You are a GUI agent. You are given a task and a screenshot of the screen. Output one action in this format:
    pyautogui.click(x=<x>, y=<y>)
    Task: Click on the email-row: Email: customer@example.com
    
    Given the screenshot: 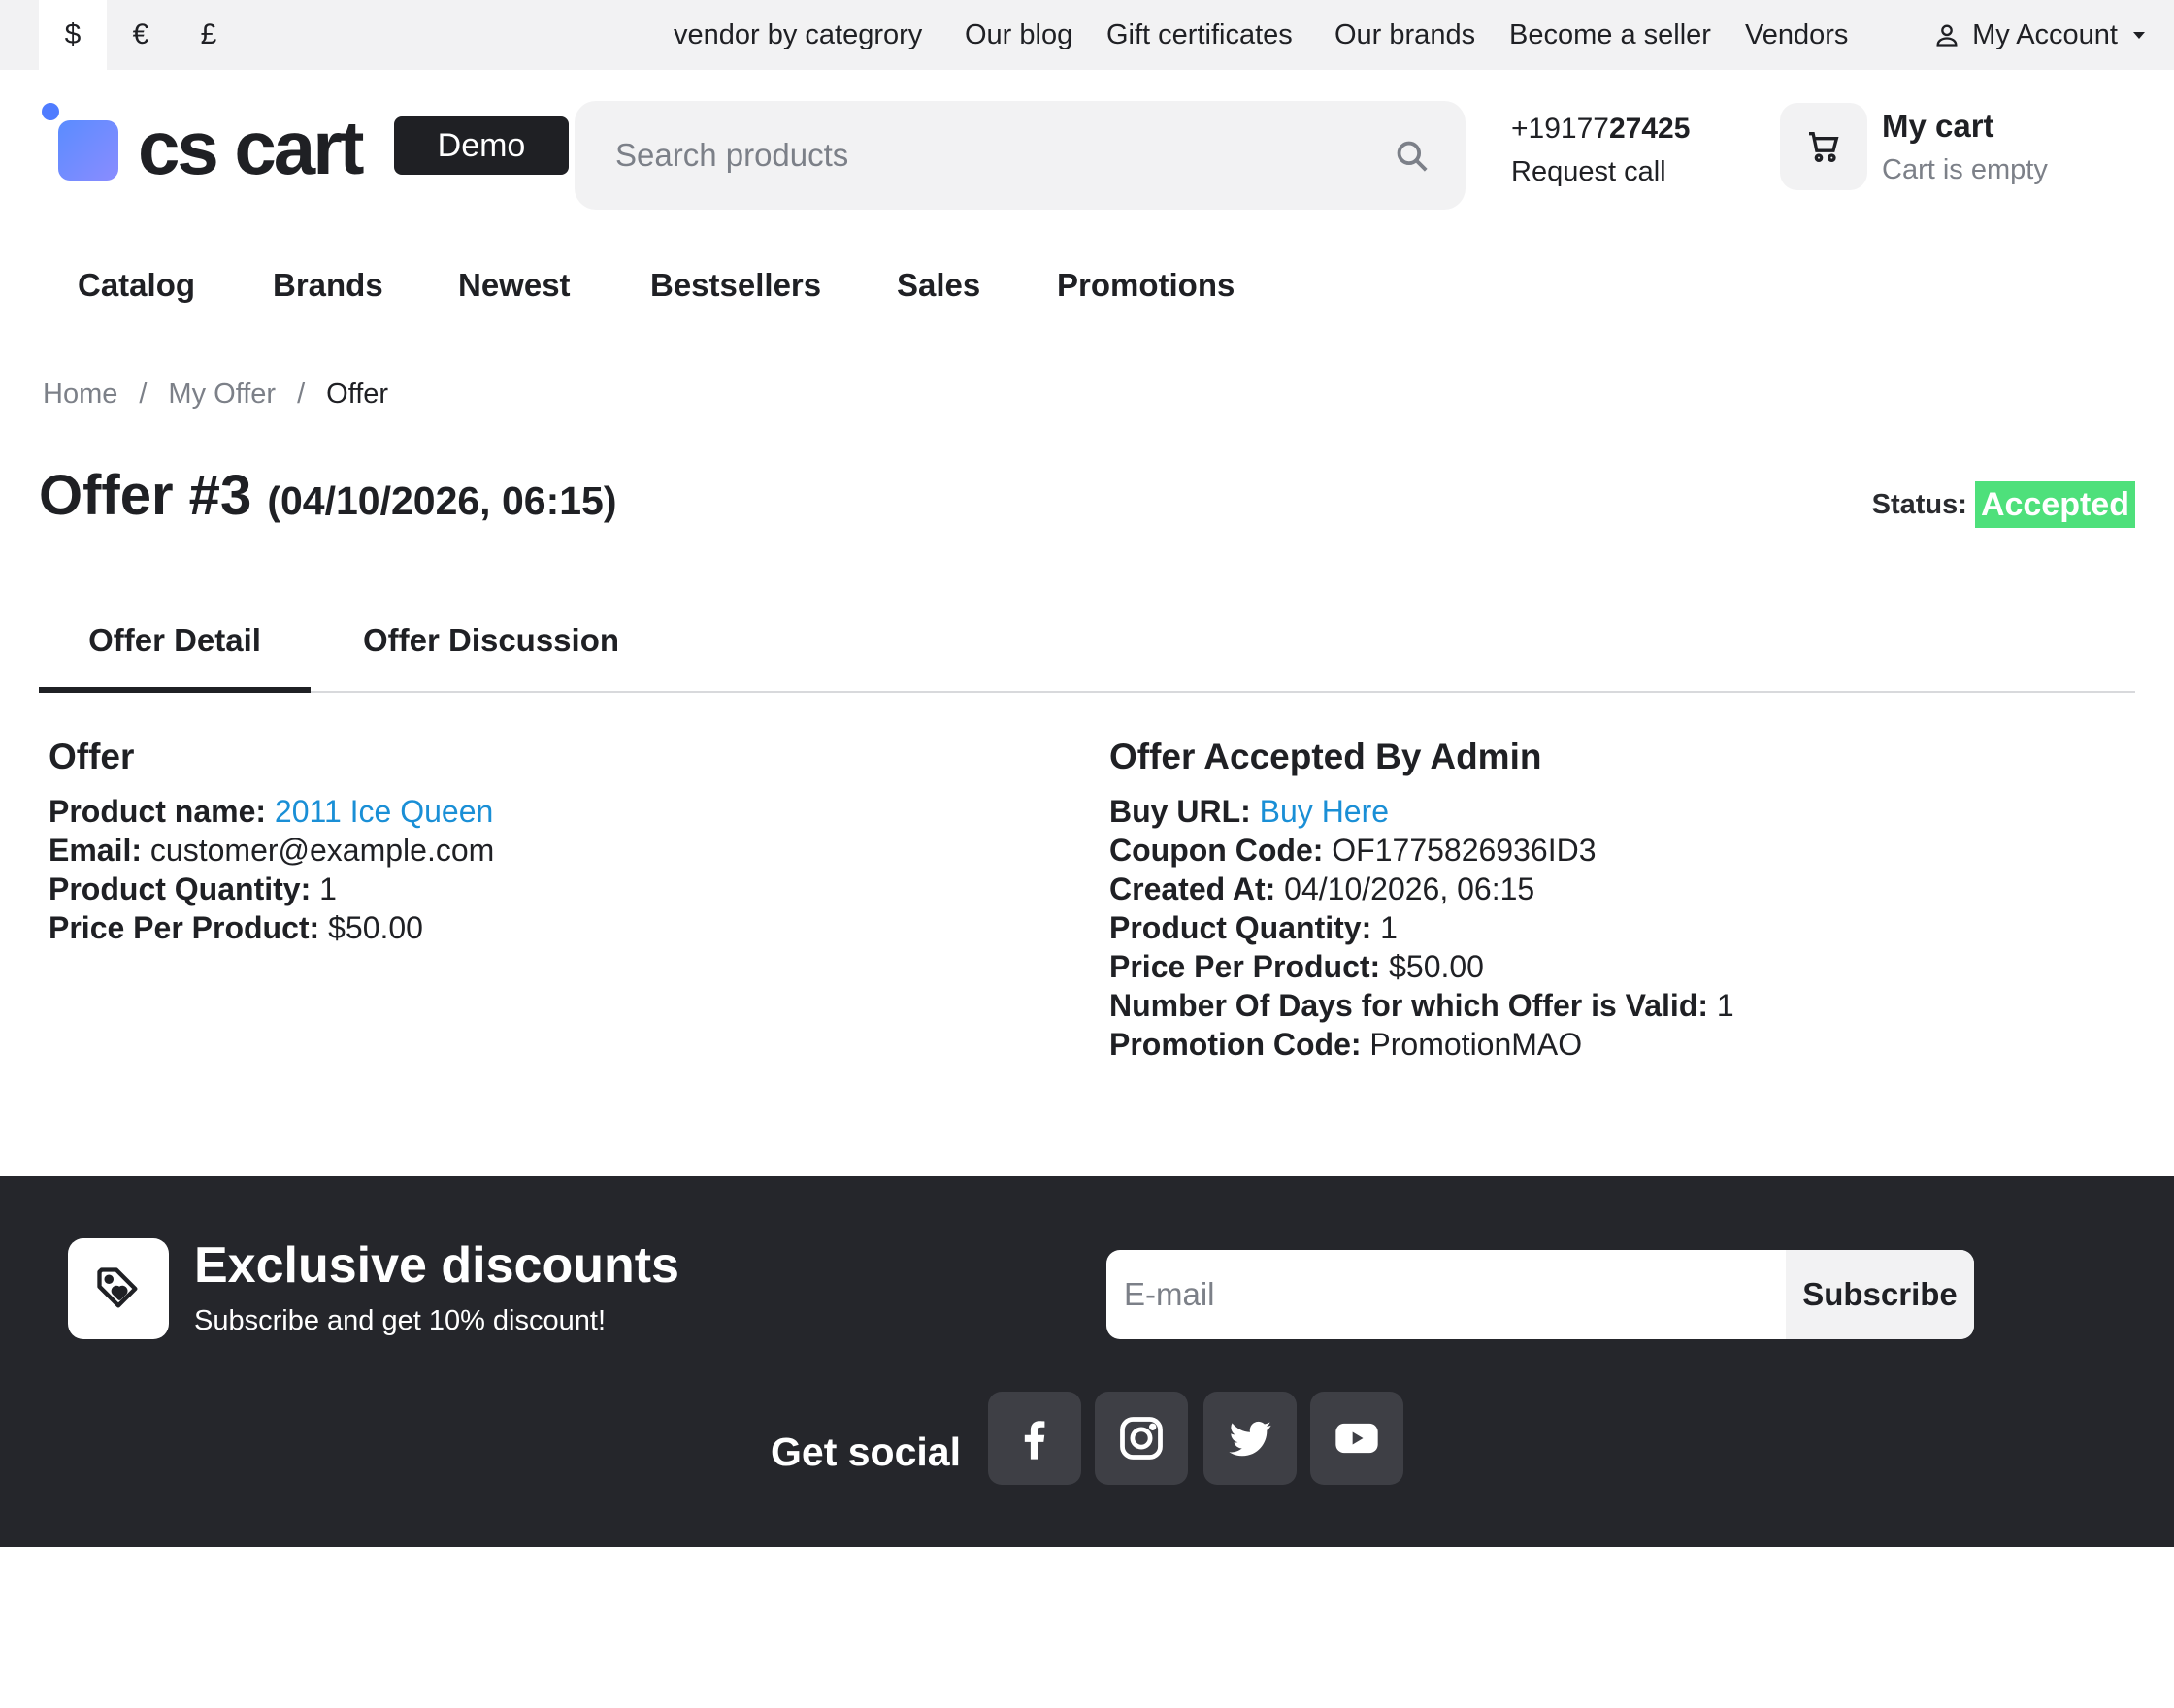 What is the action you would take?
    pyautogui.click(x=272, y=850)
    